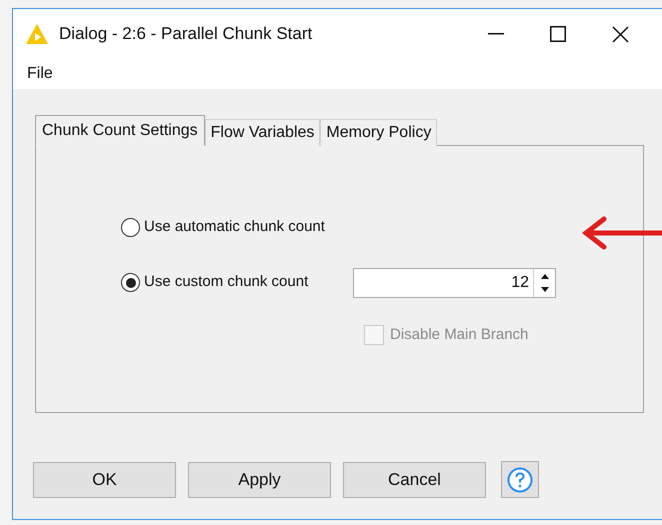 The width and height of the screenshot is (662, 525). What do you see at coordinates (235, 227) in the screenshot?
I see `radio-label: Use automatic chunk count` at bounding box center [235, 227].